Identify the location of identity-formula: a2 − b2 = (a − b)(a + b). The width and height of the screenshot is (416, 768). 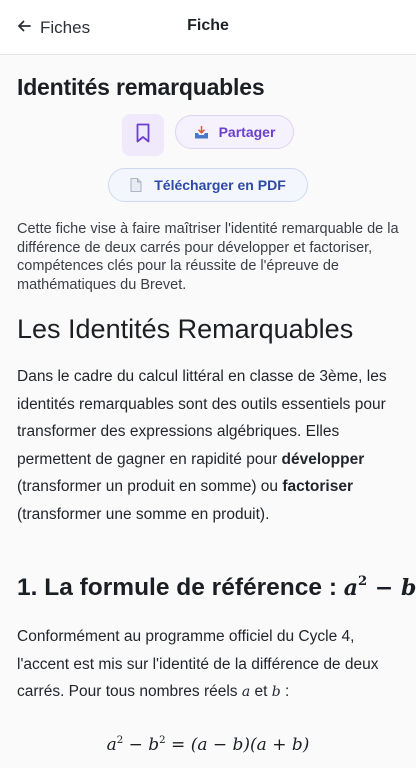
(208, 745).